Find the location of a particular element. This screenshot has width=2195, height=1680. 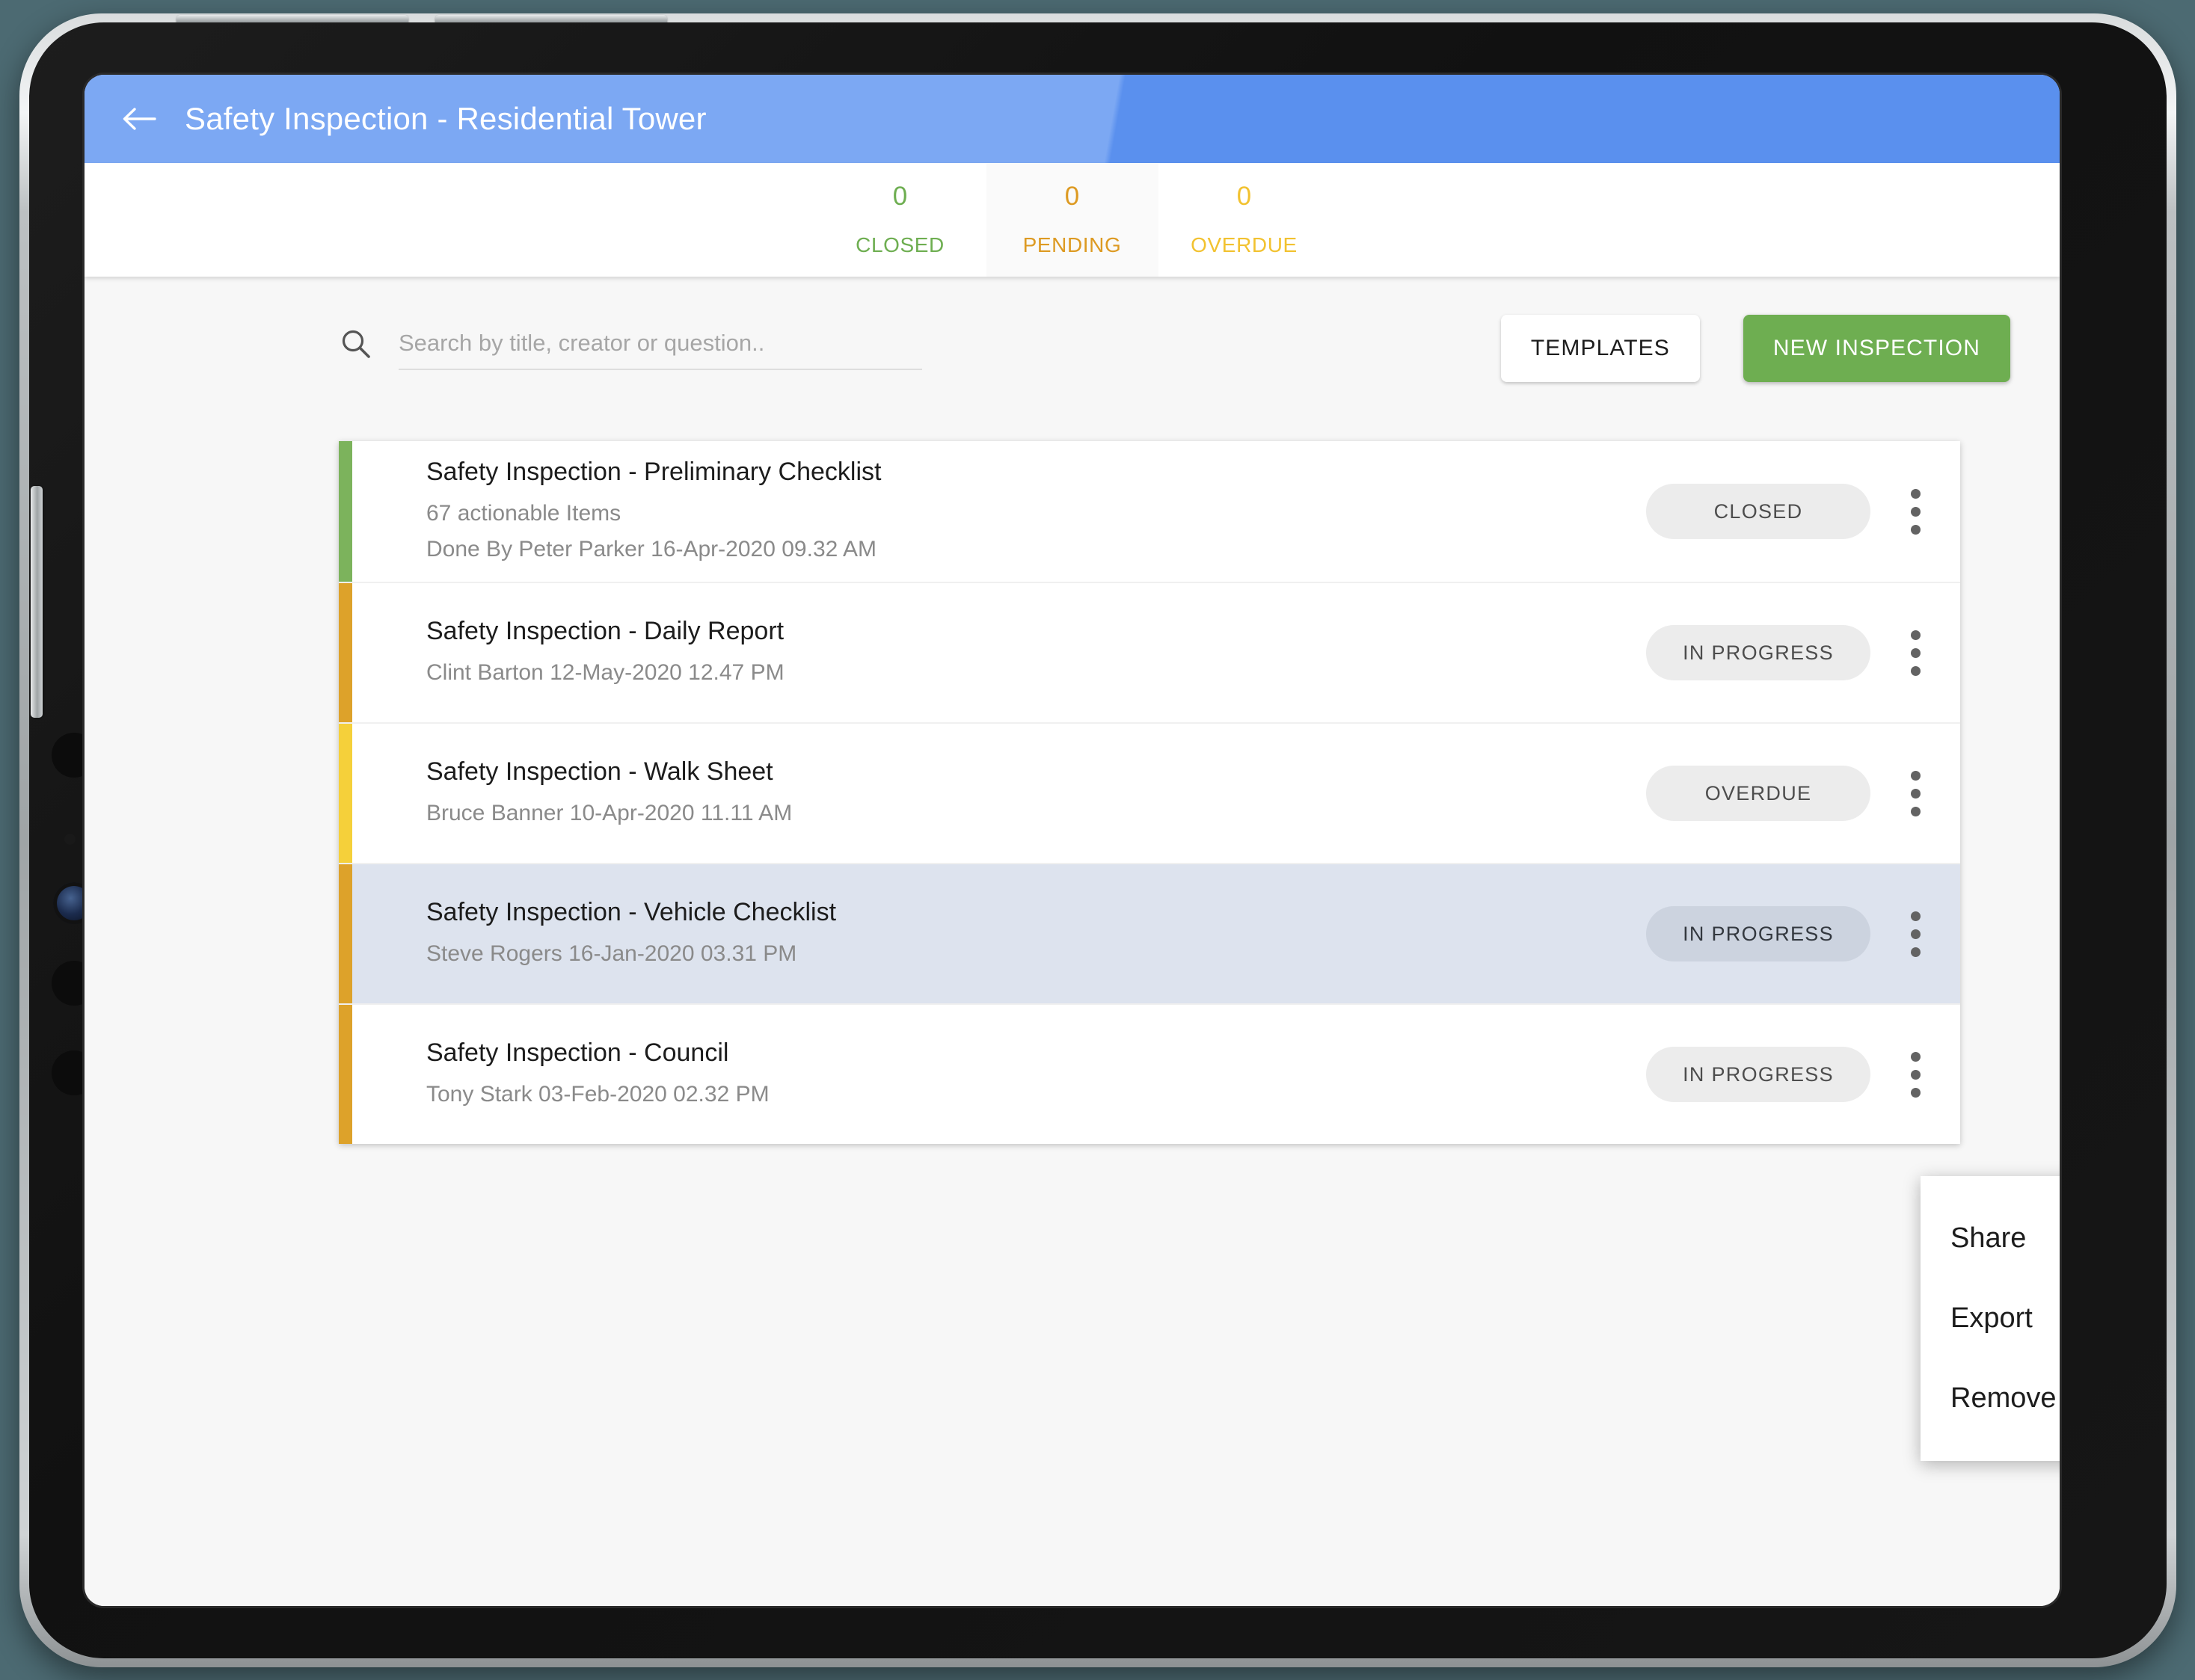

inspection-items-count: 67 actionable Items is located at coordinates (523, 513).